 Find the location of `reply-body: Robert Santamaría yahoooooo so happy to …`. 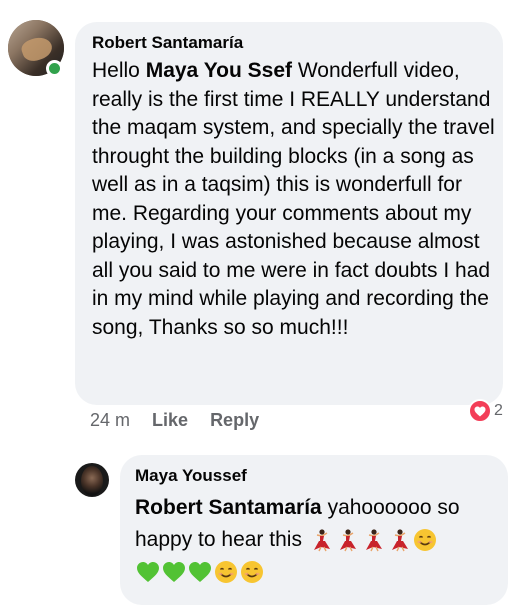

reply-body: Robert Santamaría yahoooooo so happy to … is located at coordinates (320, 540).